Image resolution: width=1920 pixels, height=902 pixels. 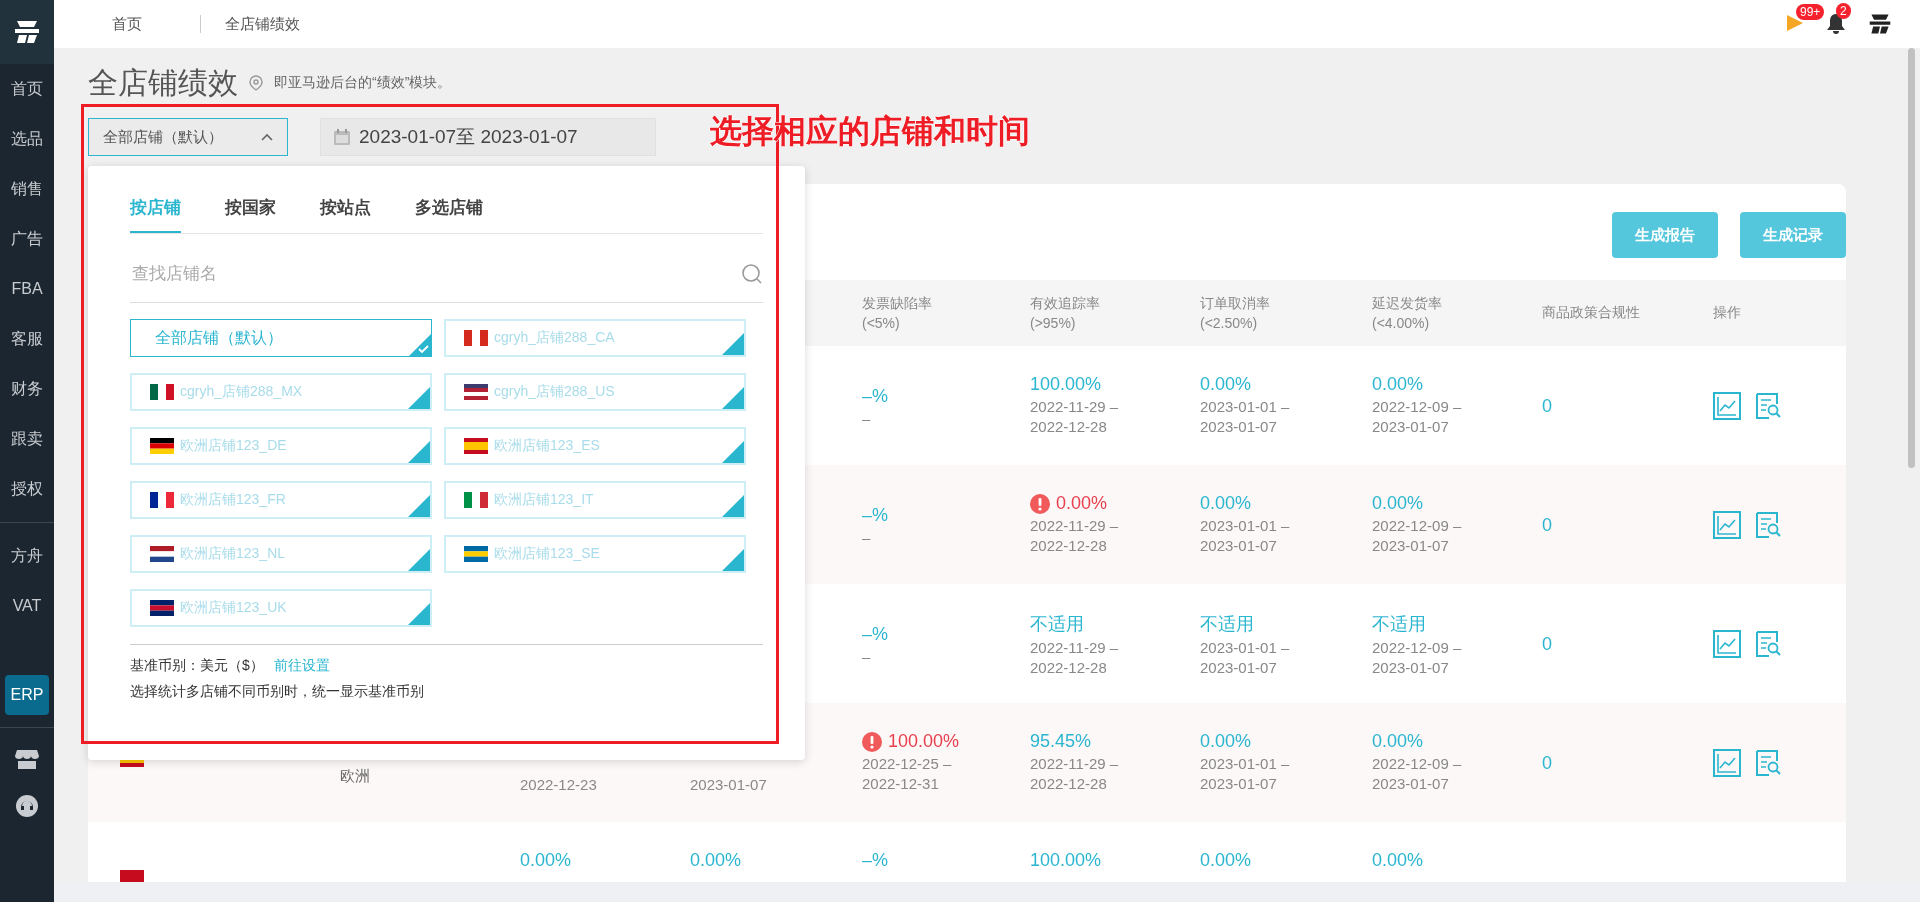 What do you see at coordinates (27, 556) in the screenshot?
I see `sidebar-item: 方舟` at bounding box center [27, 556].